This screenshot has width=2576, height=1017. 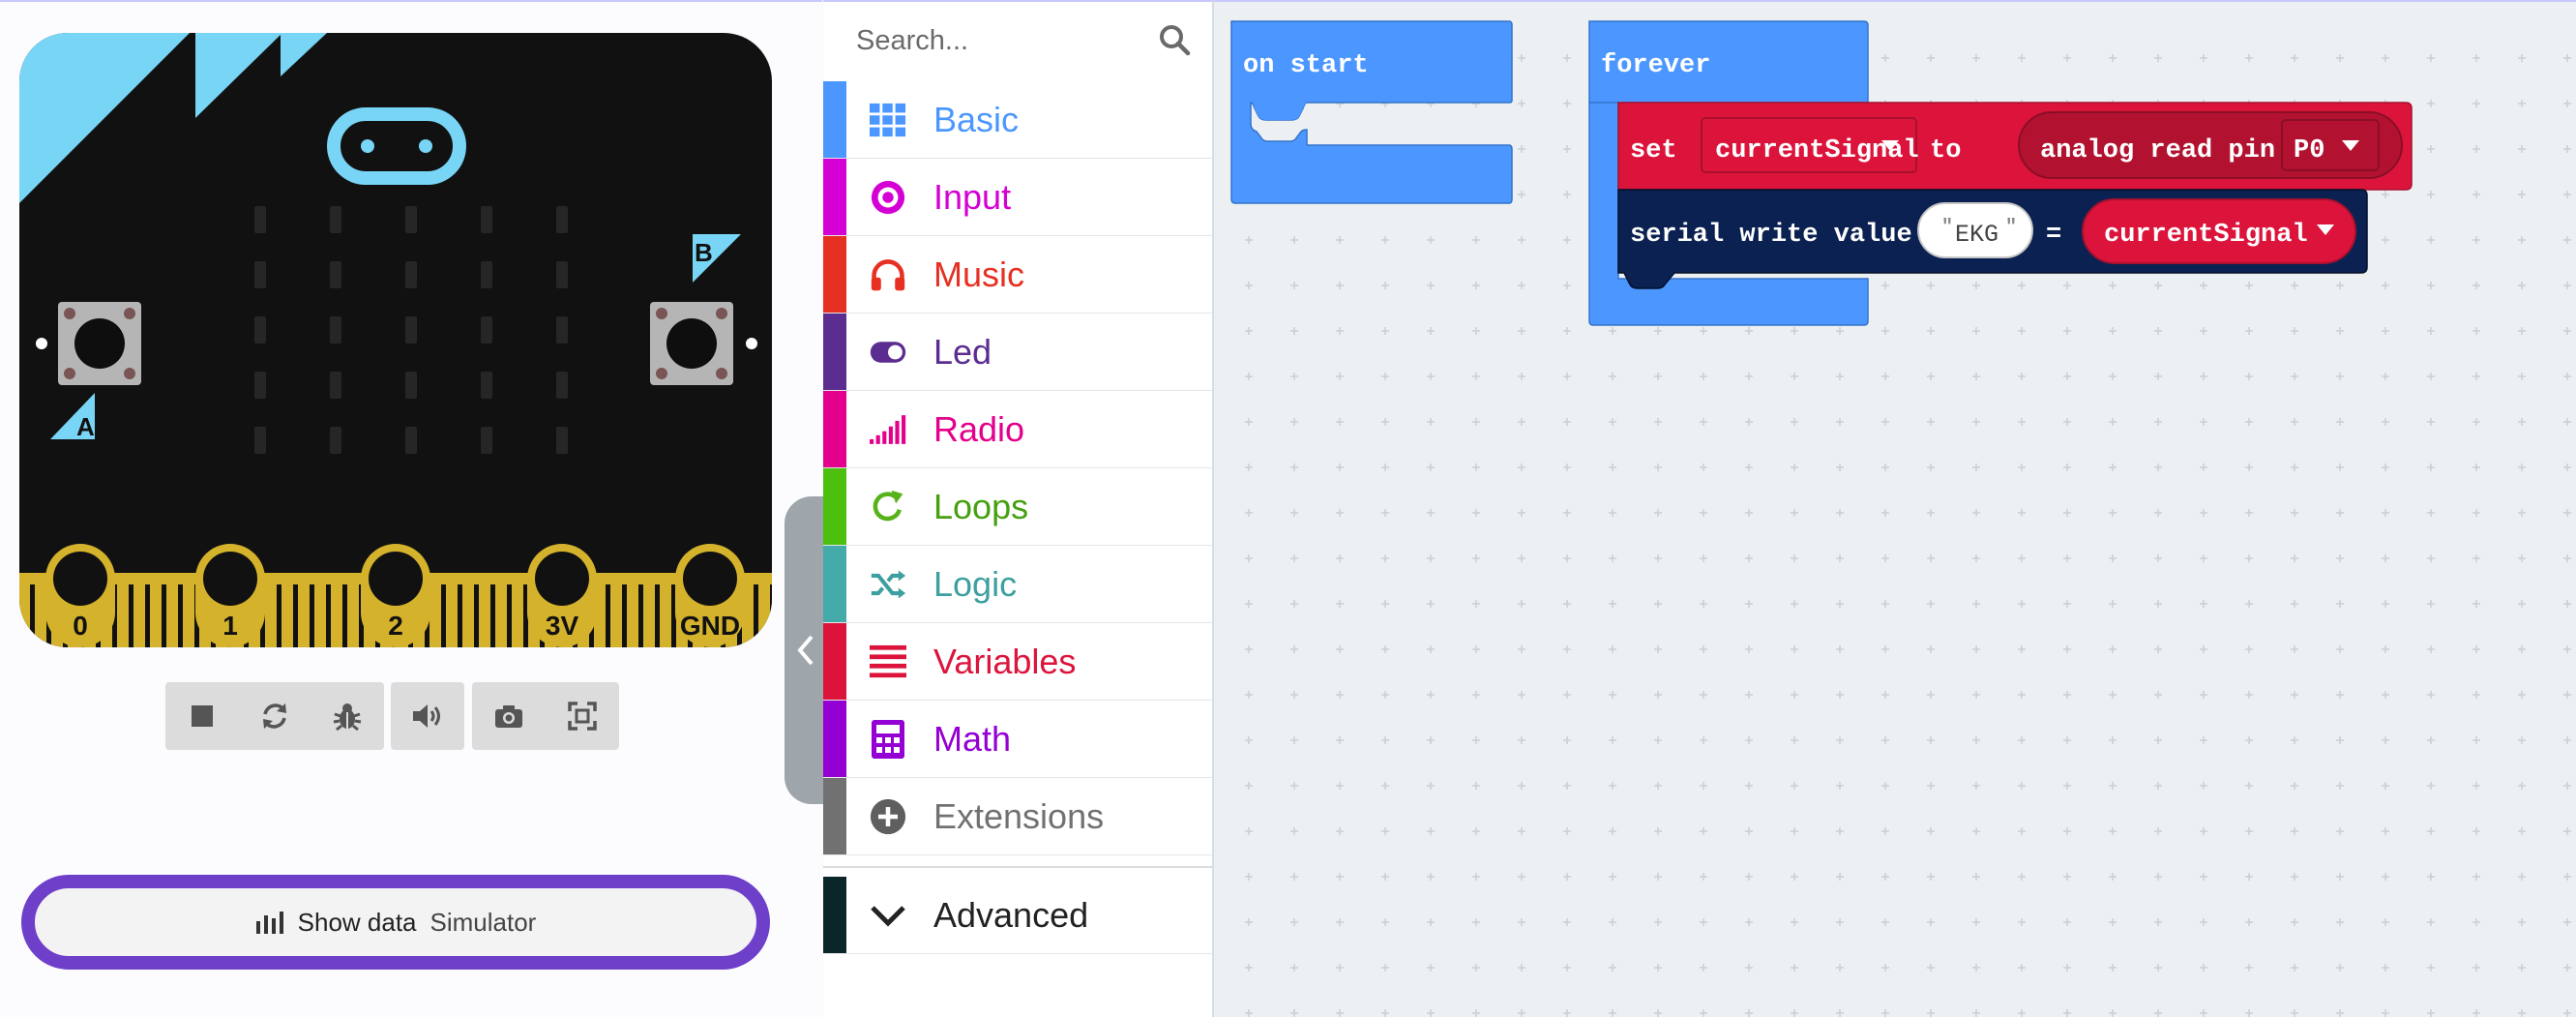 What do you see at coordinates (1011, 915) in the screenshot?
I see `category-label: Advanced` at bounding box center [1011, 915].